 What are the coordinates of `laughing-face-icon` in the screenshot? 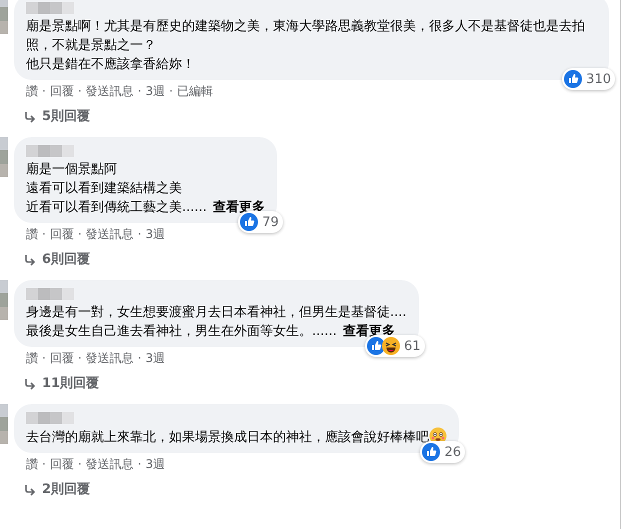 It's located at (391, 346).